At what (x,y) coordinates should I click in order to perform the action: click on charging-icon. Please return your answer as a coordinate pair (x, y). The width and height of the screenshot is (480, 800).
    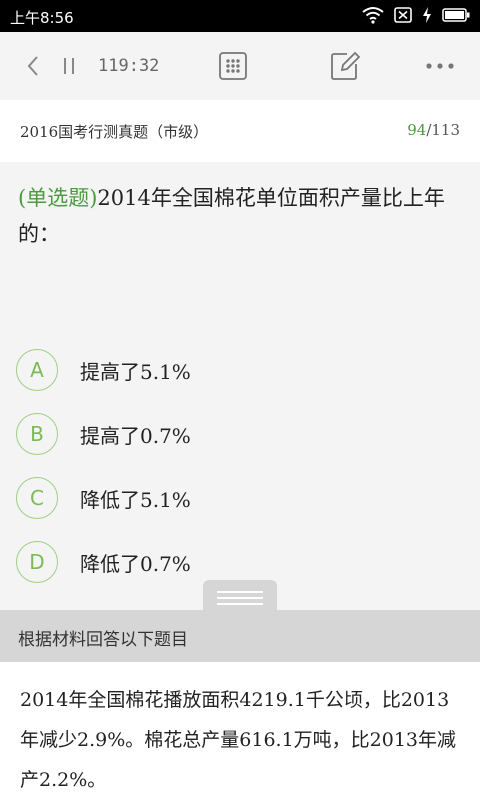
    Looking at the image, I should click on (427, 17).